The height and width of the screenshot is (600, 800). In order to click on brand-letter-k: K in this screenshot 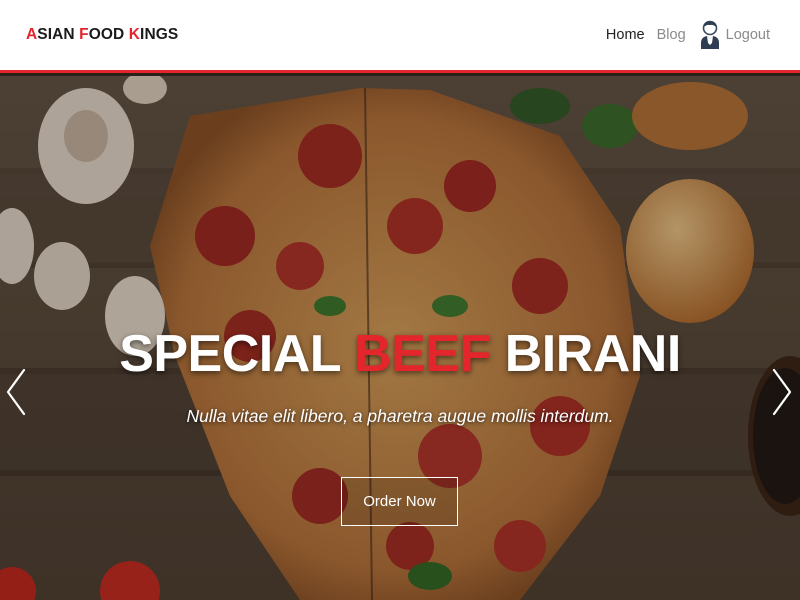, I will do `click(134, 34)`.